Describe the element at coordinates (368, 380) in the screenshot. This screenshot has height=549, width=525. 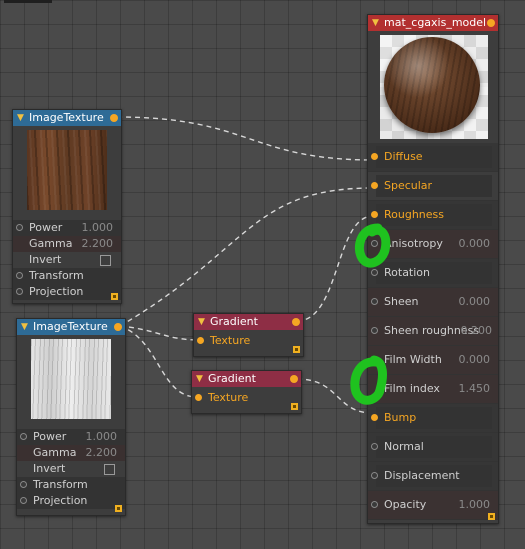
I see `annotation-circle-film-index` at that location.